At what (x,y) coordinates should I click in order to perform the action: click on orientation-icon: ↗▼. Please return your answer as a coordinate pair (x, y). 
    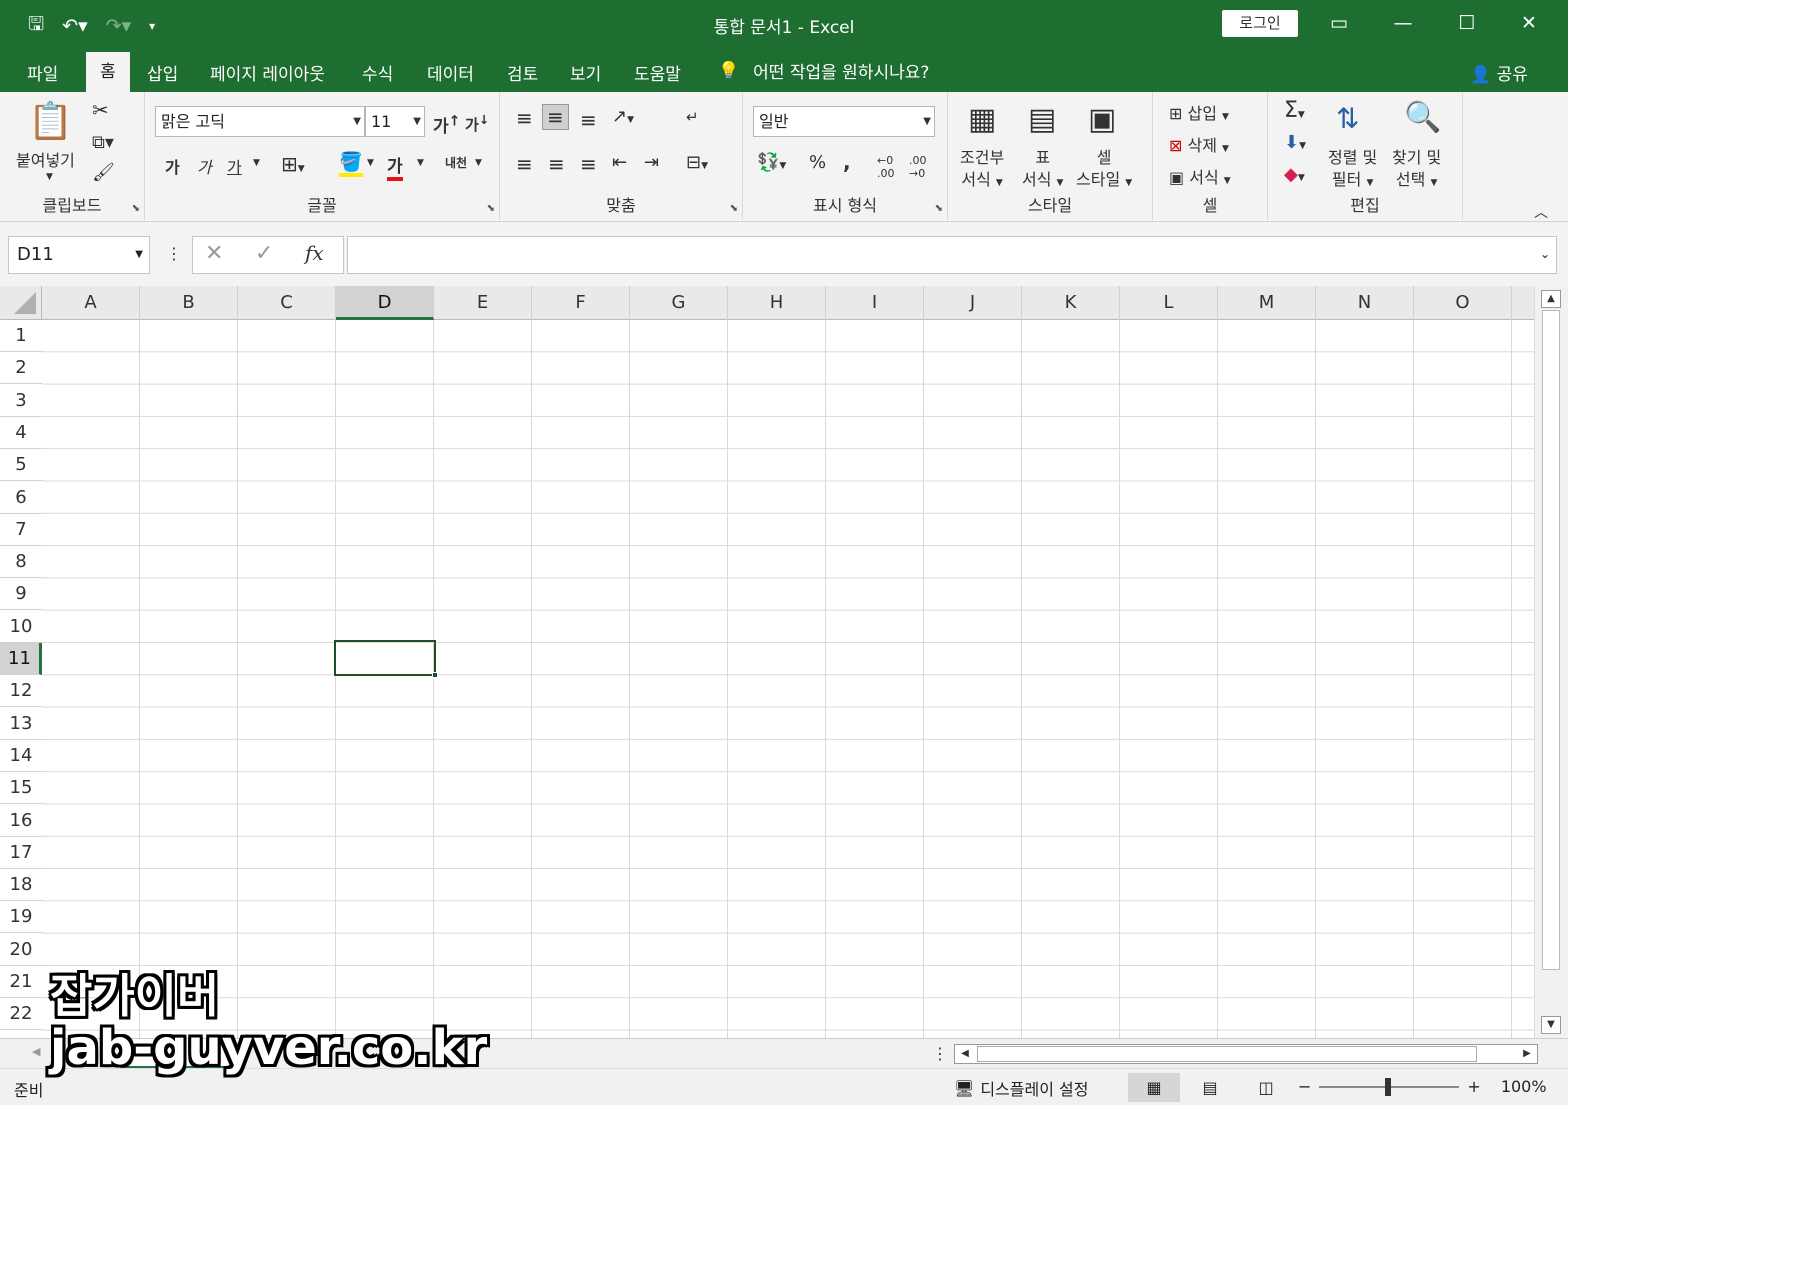
    Looking at the image, I should click on (623, 116).